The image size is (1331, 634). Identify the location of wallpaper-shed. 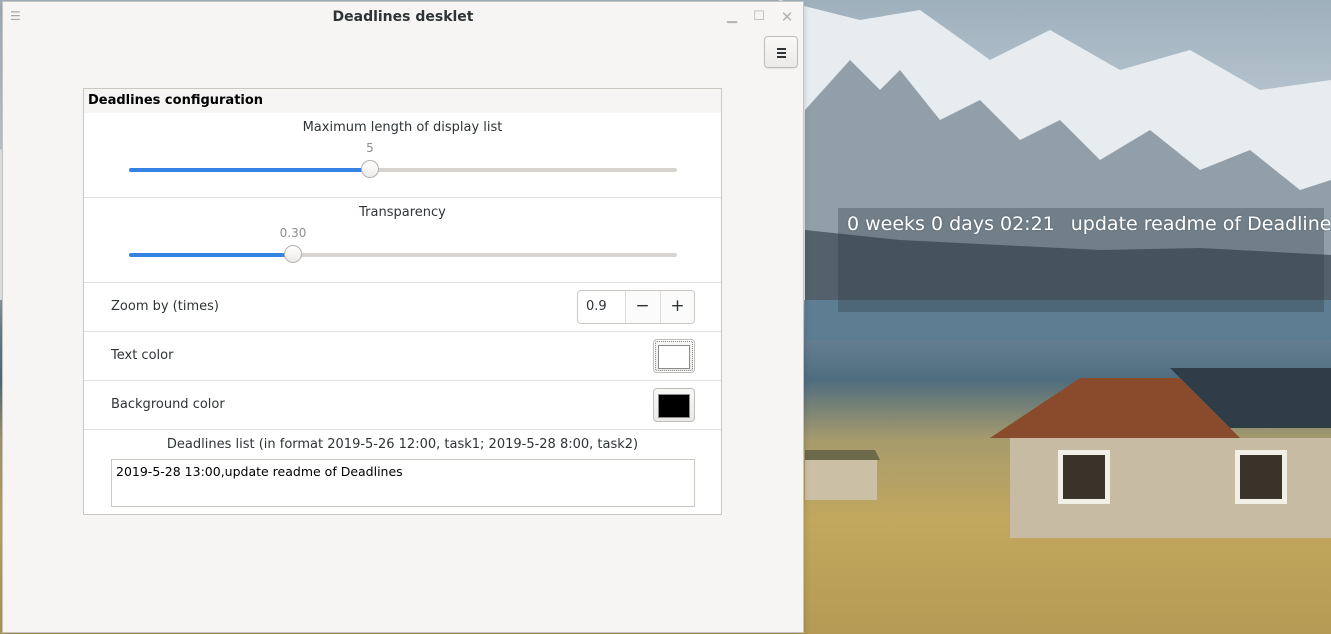
(842, 475).